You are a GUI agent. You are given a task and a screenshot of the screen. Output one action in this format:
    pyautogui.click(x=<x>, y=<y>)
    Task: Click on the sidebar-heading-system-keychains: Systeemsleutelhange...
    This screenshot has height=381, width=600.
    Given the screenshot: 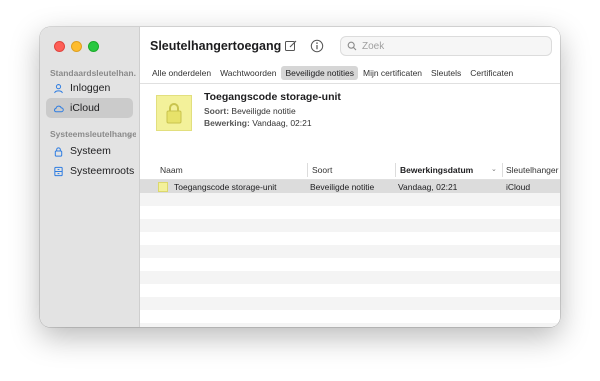 What is the action you would take?
    pyautogui.click(x=93, y=134)
    